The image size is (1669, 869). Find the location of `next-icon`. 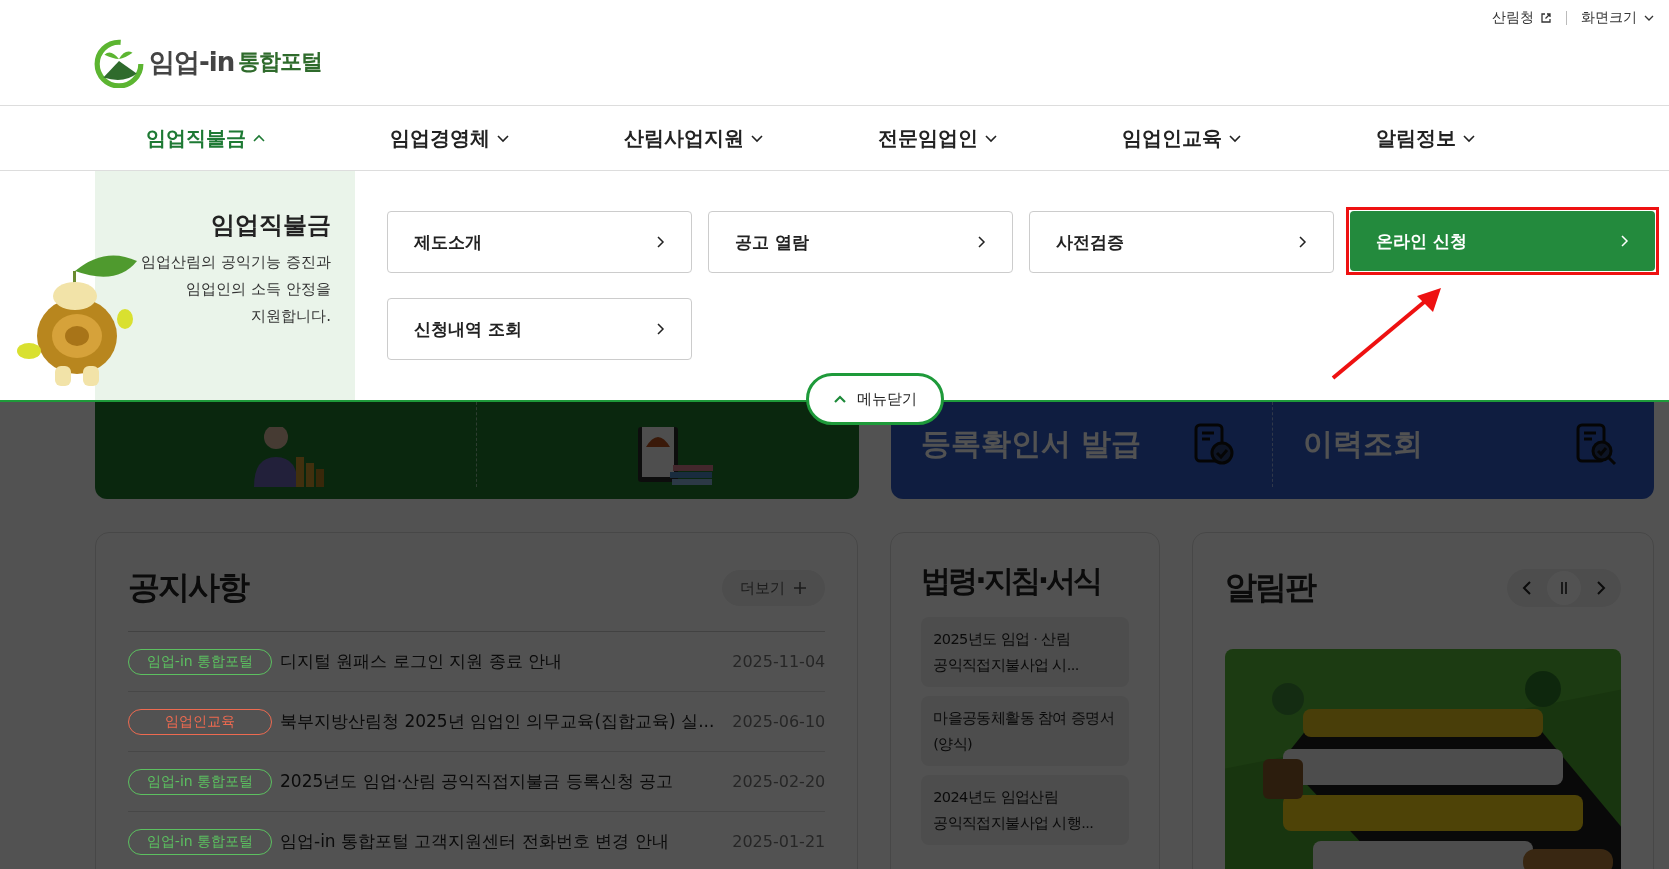

next-icon is located at coordinates (1601, 588).